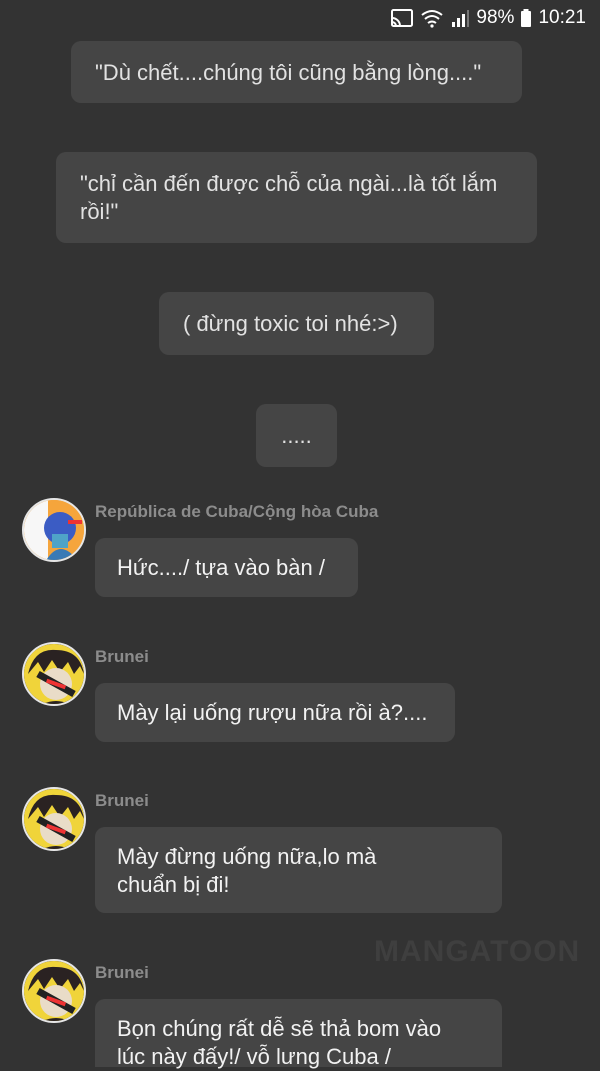 The image size is (600, 1071). What do you see at coordinates (402, 18) in the screenshot?
I see `cast-icon` at bounding box center [402, 18].